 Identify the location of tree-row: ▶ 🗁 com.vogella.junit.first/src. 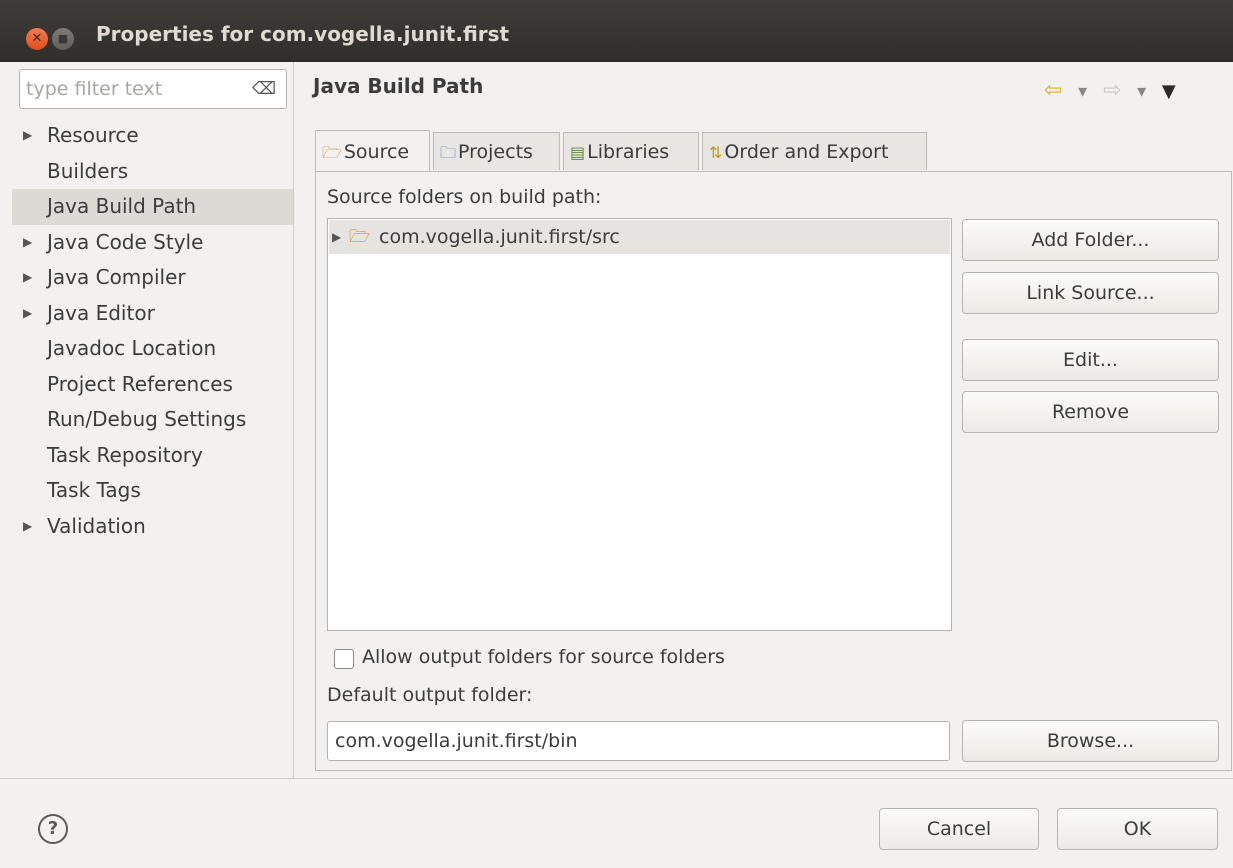
(639, 237).